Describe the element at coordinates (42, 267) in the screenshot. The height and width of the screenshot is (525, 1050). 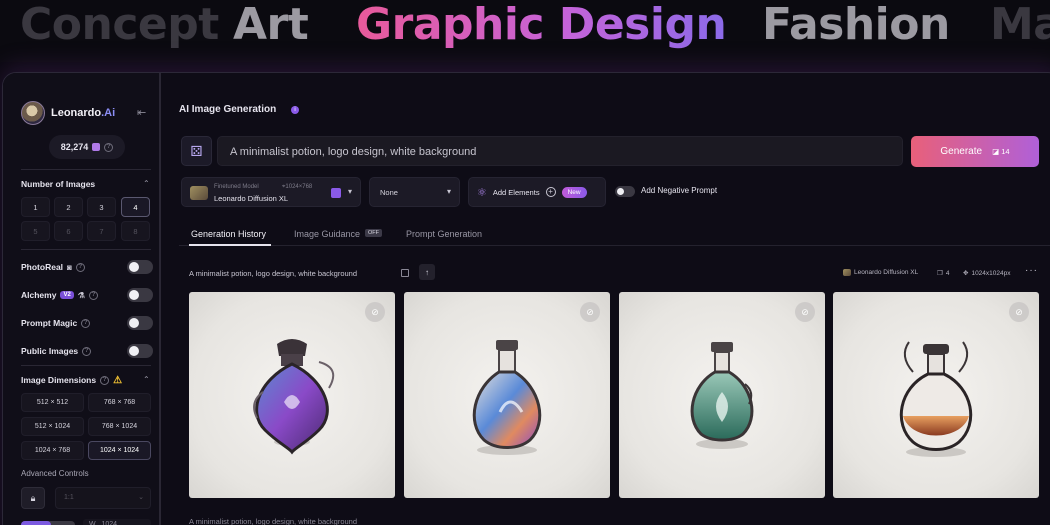
I see `photoreal-label: PhotoReal` at that location.